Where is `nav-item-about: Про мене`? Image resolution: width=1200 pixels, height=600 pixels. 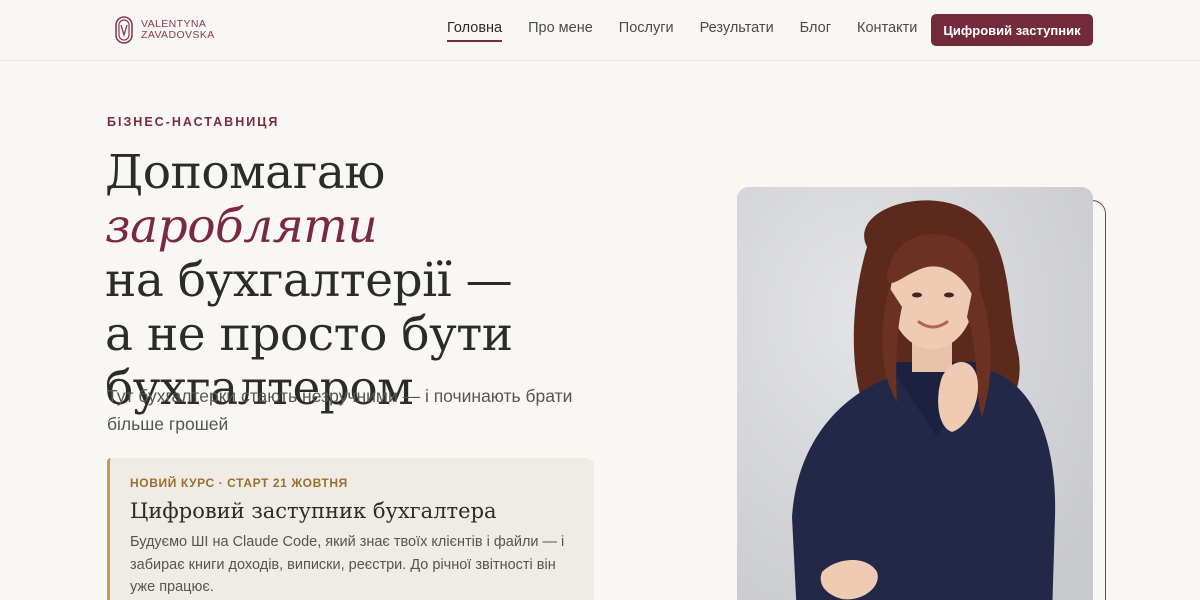 nav-item-about: Про мене is located at coordinates (560, 31).